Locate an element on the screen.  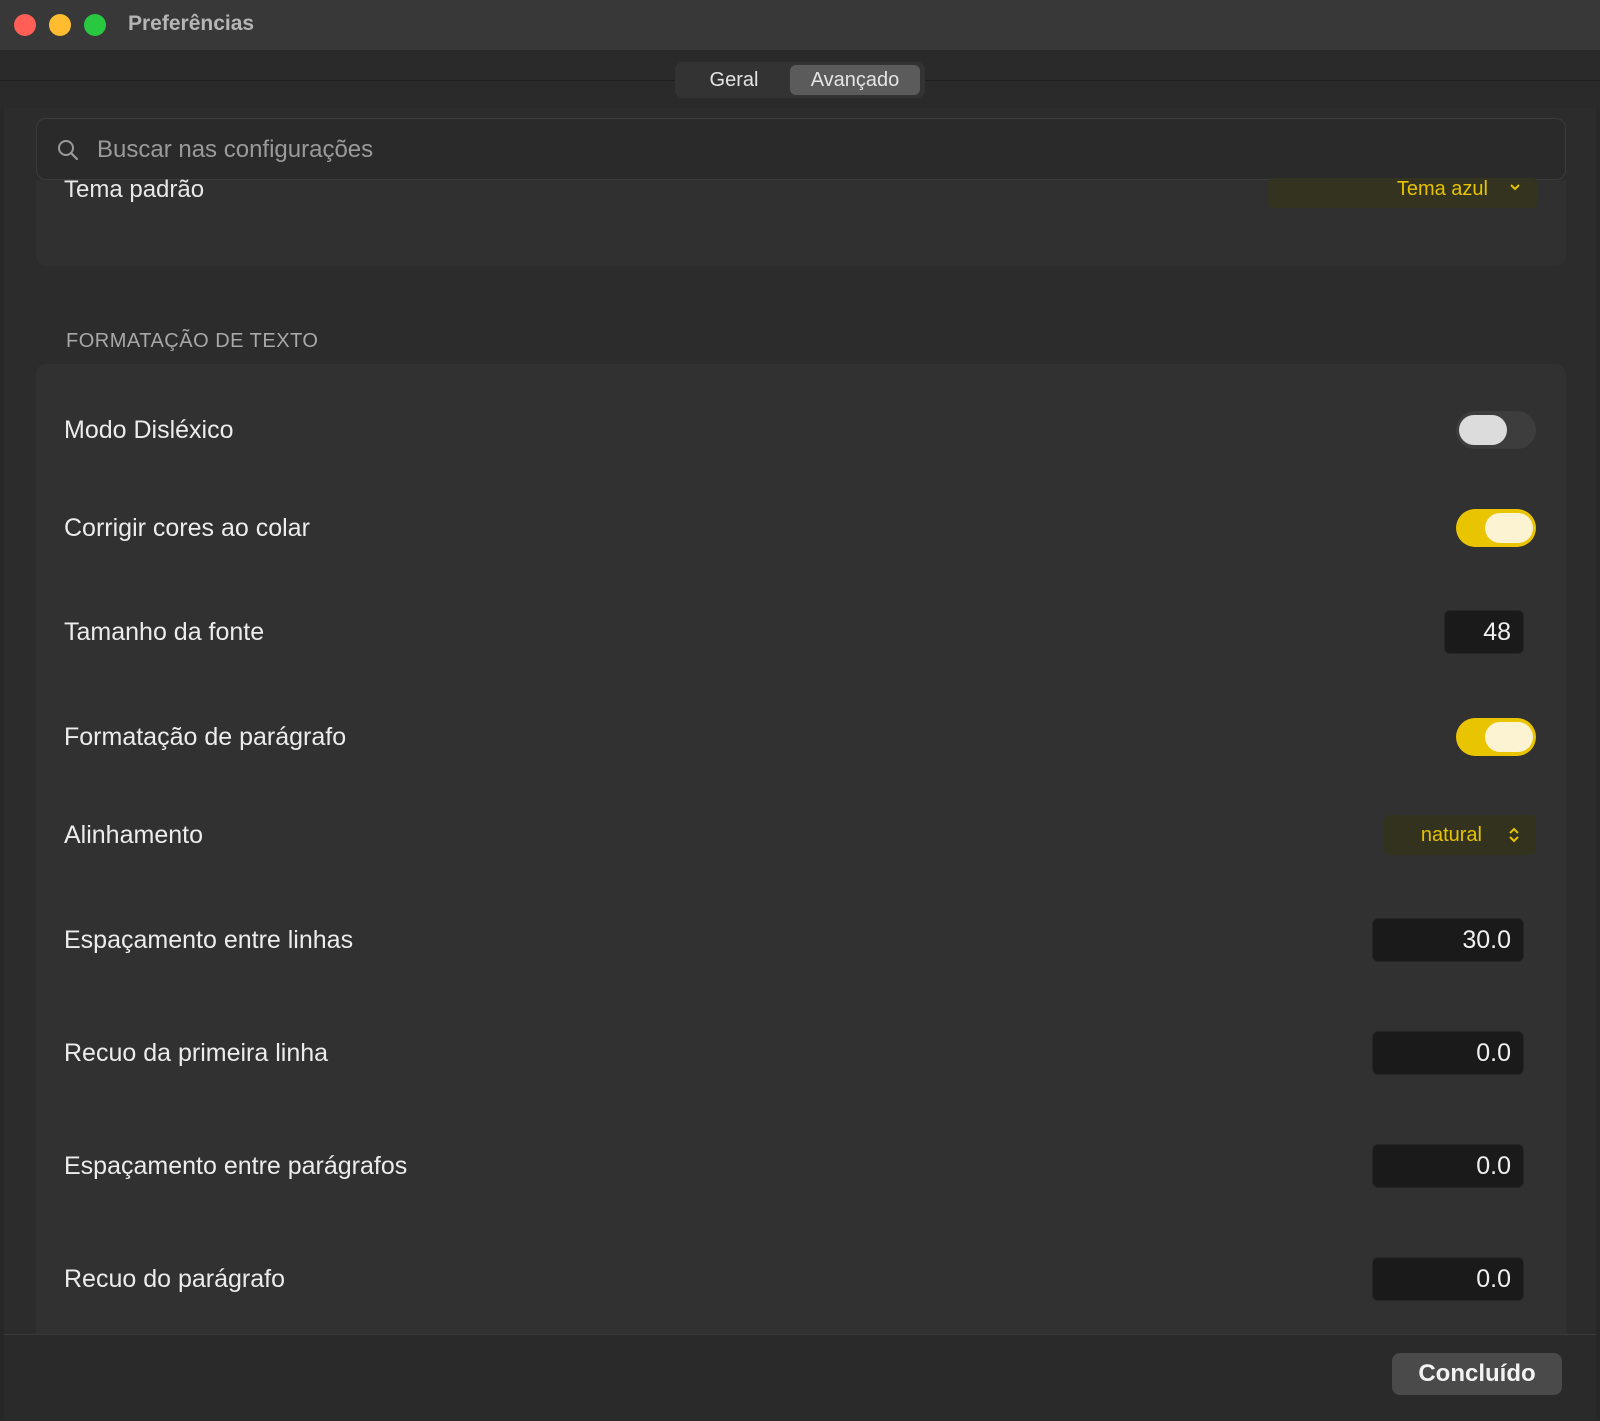
row-label: Recuo da primeira linha is located at coordinates (196, 1053).